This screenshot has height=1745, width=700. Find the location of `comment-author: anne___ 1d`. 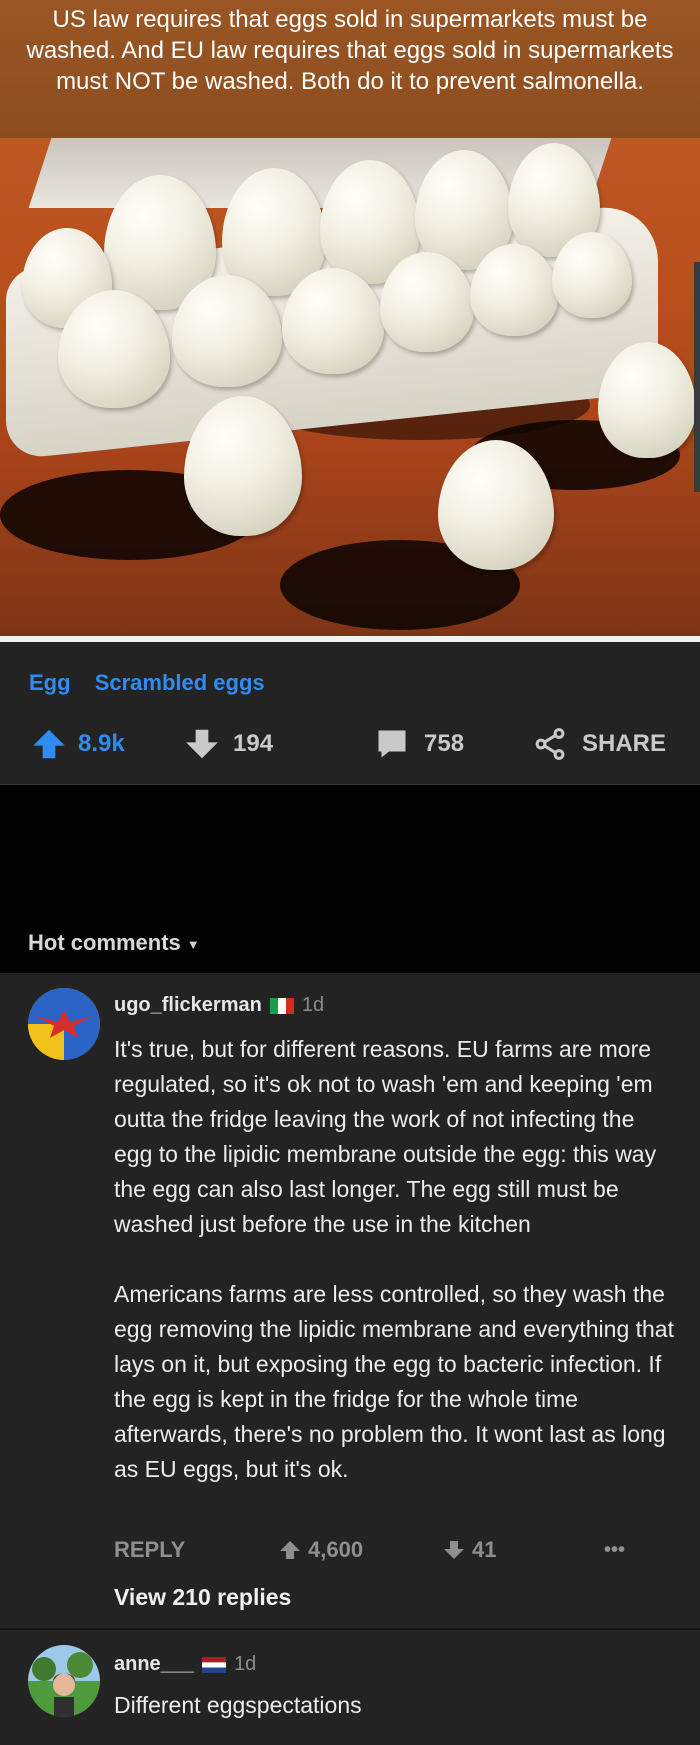

comment-author: anne___ 1d is located at coordinates (185, 1664).